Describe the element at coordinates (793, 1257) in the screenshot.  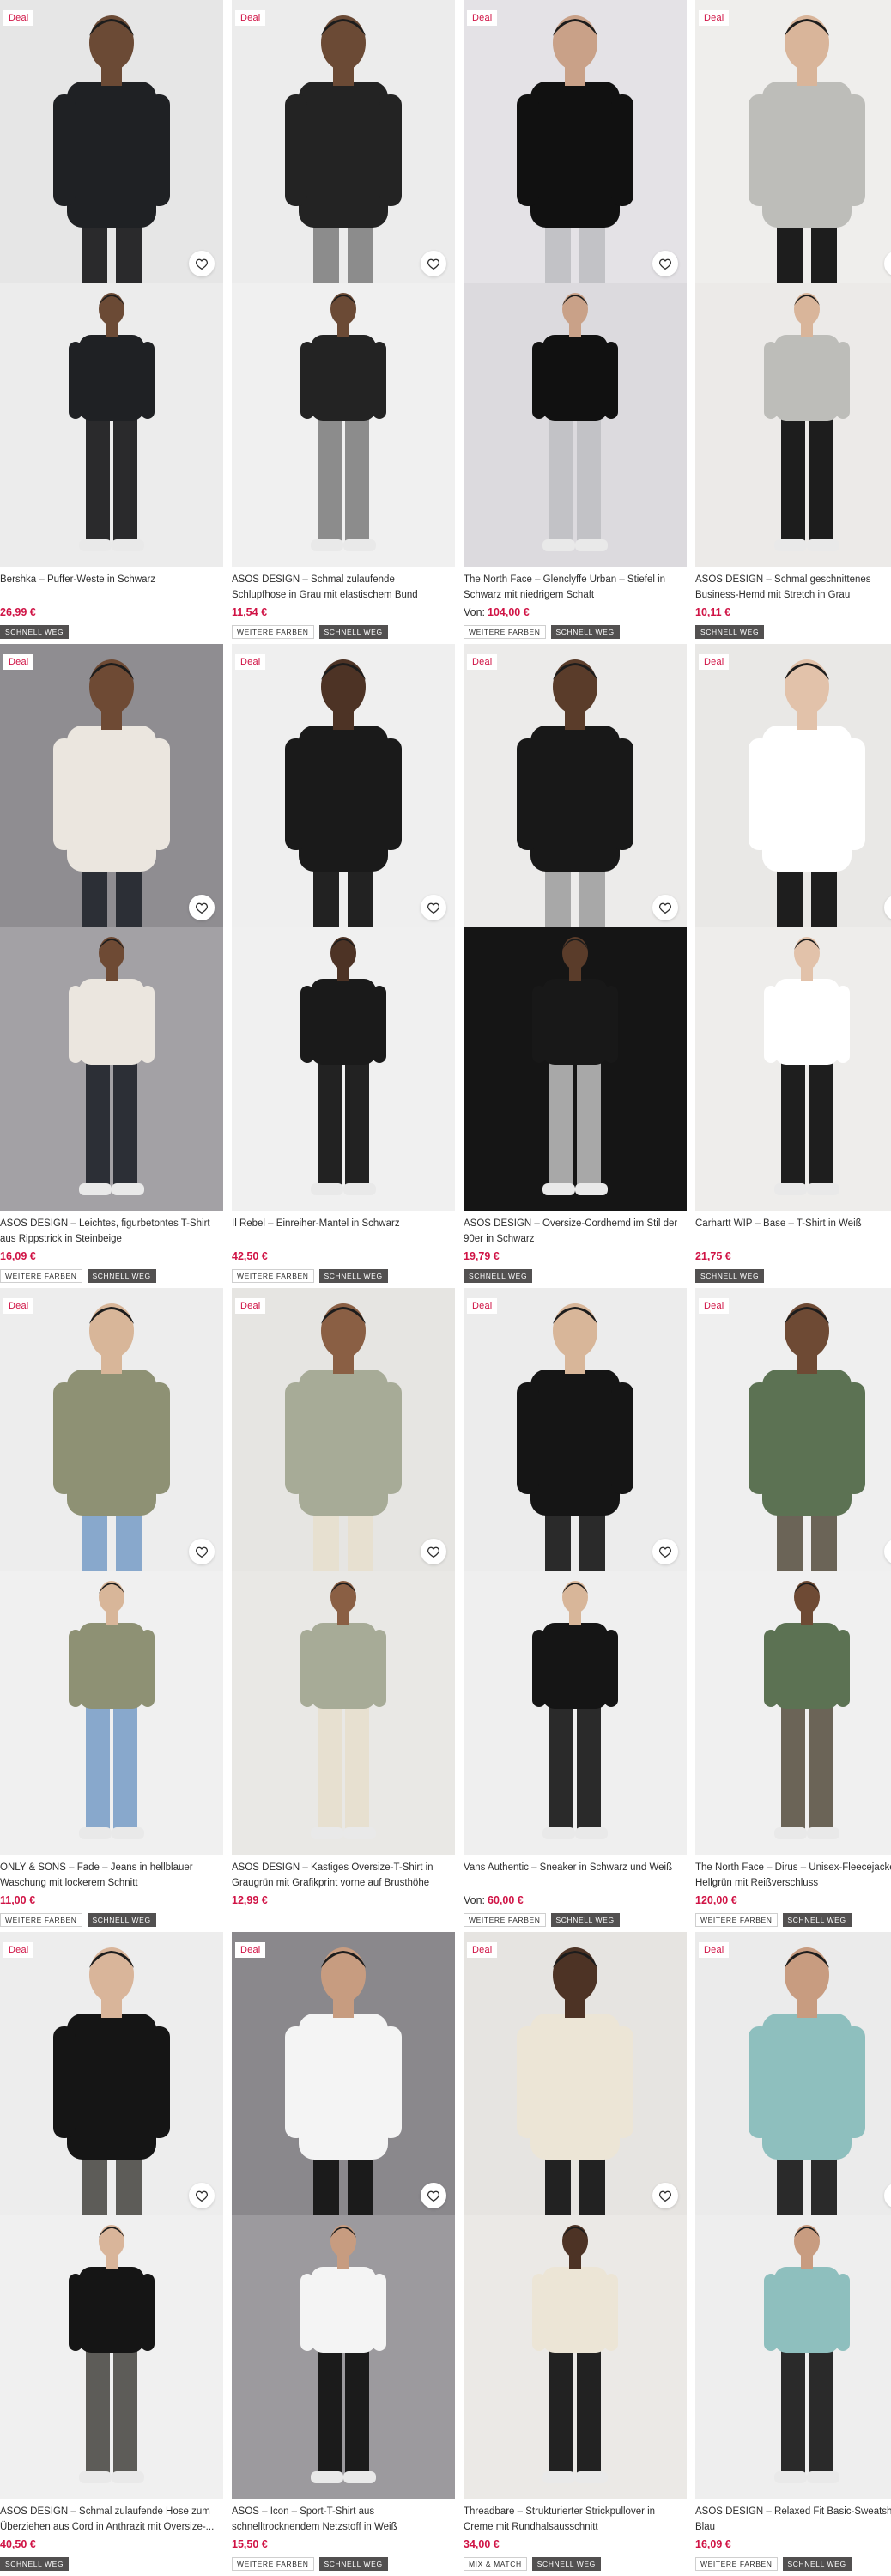
I see `product-price-row: 21,75 €` at that location.